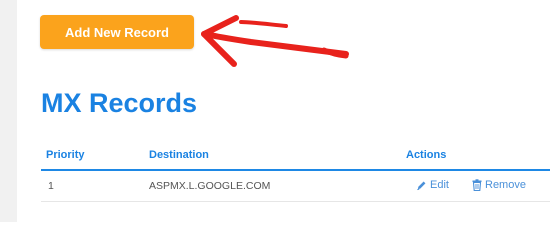 The image size is (550, 240). I want to click on red-arrow-icon, so click(275, 41).